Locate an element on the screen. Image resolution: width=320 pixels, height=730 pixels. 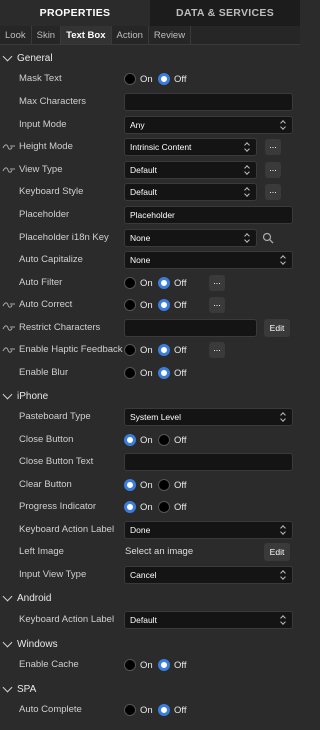
auto-capitalize-select: None is located at coordinates (208, 260).